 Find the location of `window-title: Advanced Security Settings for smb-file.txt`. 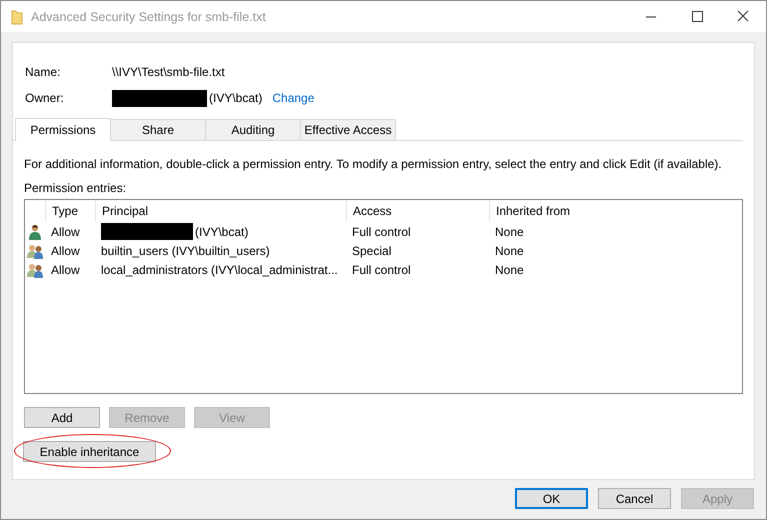

window-title: Advanced Security Settings for smb-file.txt is located at coordinates (149, 17).